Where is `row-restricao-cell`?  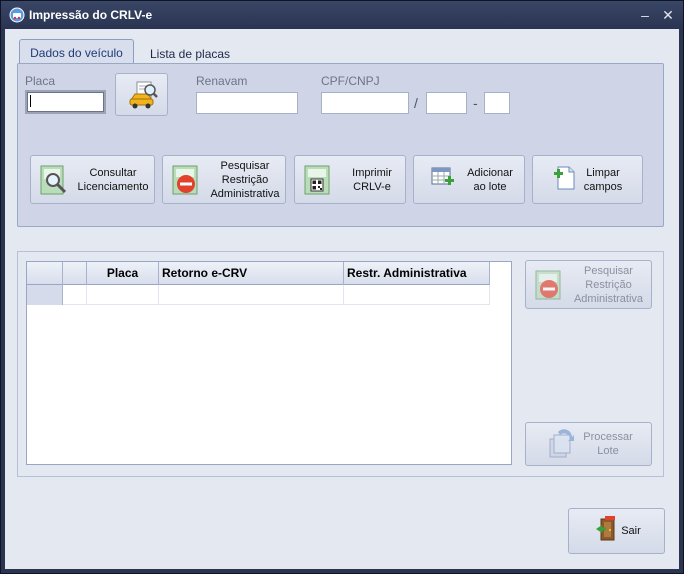
row-restricao-cell is located at coordinates (417, 295).